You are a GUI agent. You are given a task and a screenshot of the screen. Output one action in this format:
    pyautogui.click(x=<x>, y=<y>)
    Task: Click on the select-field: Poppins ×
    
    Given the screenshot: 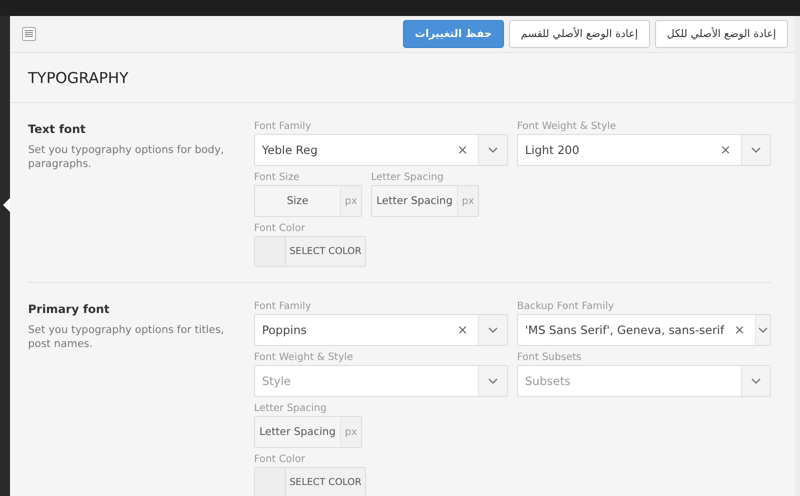 What is the action you would take?
    pyautogui.click(x=381, y=330)
    